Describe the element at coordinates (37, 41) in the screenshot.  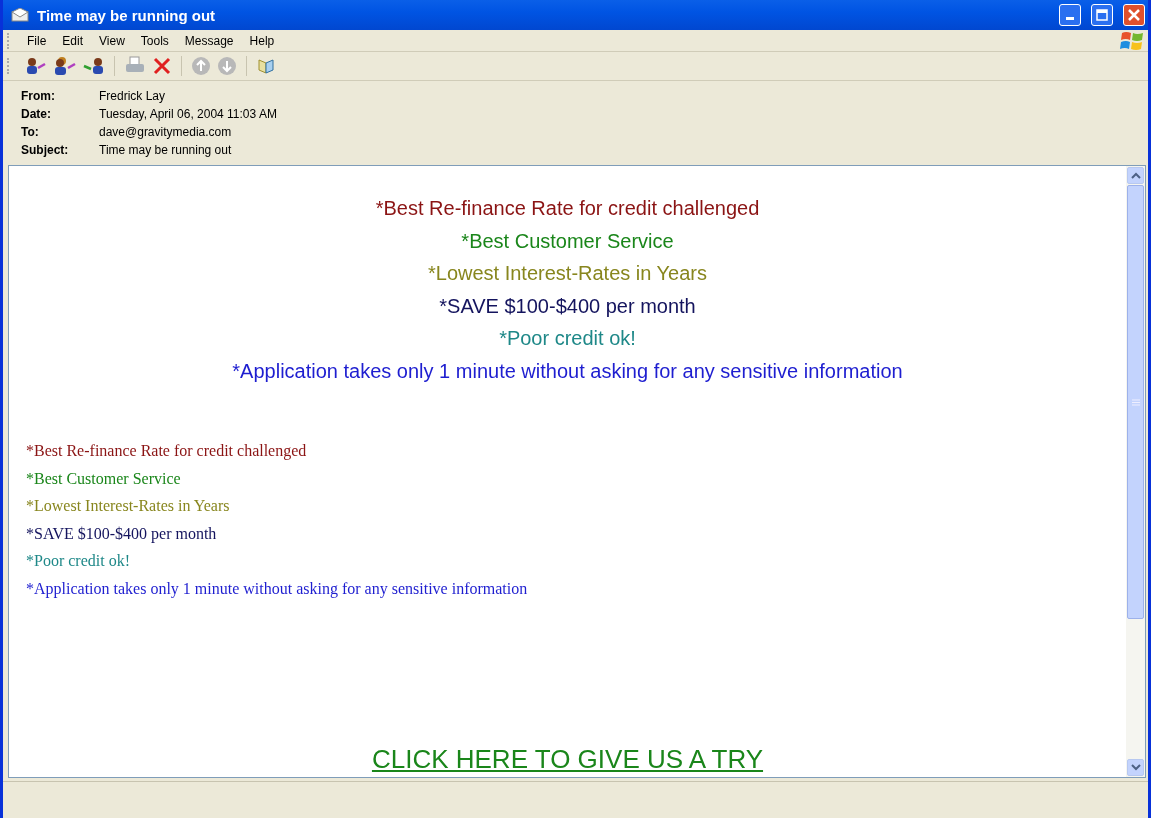
I see `menu-item: File` at that location.